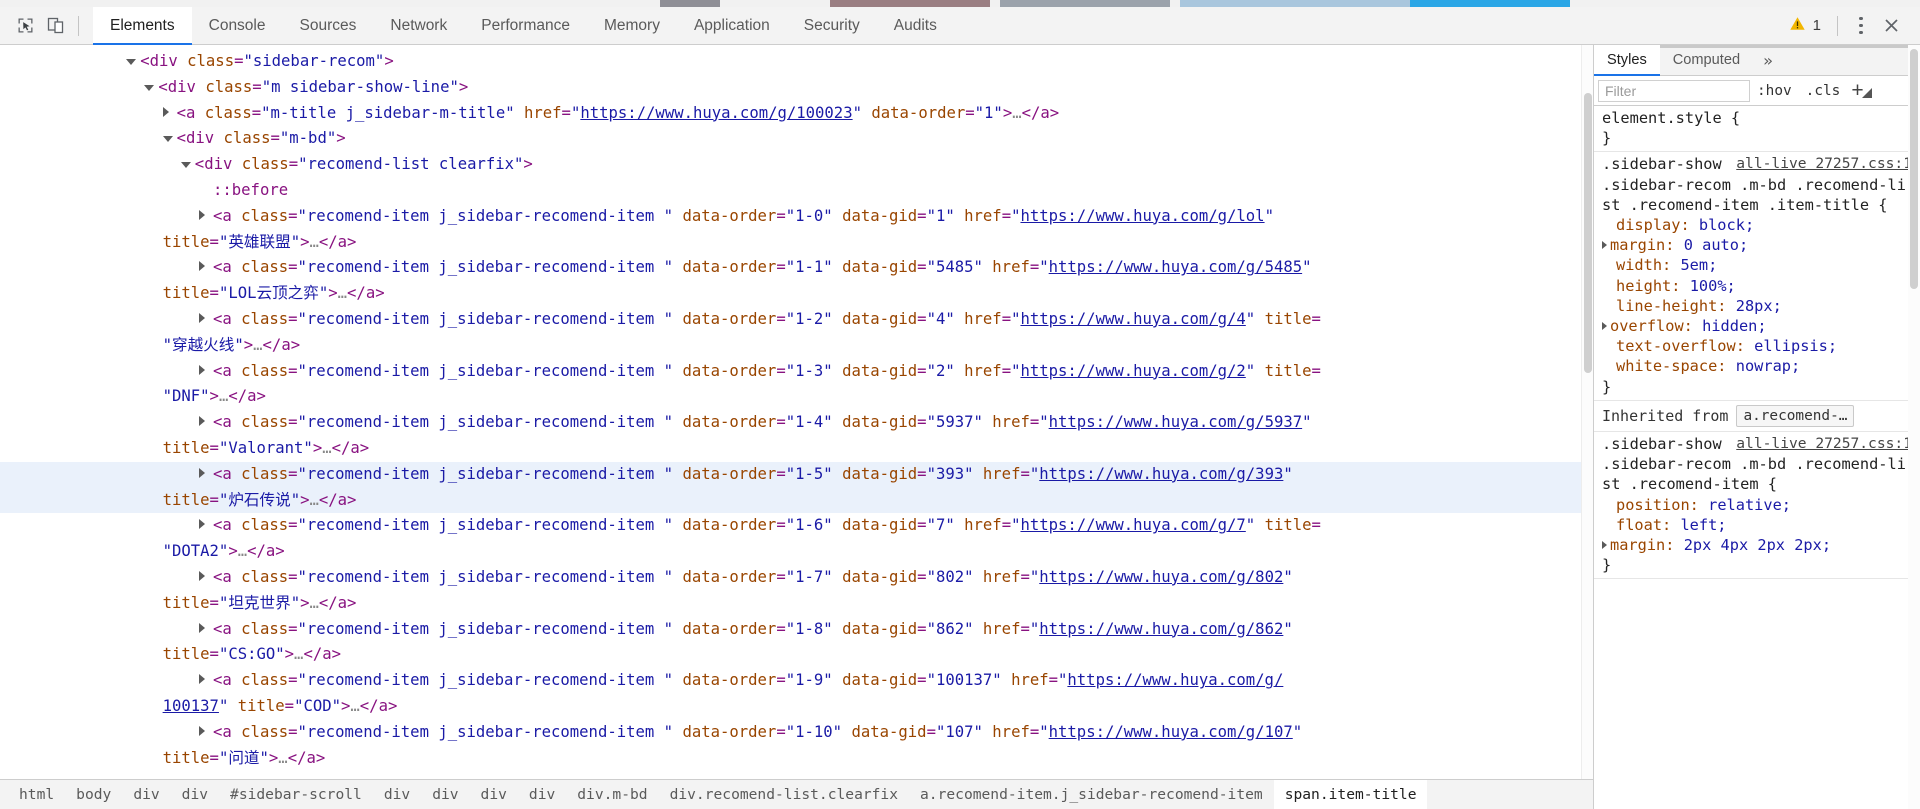 The width and height of the screenshot is (1920, 809). Describe the element at coordinates (1716, 245) in the screenshot. I see `css-property-value: 0 auto;` at that location.